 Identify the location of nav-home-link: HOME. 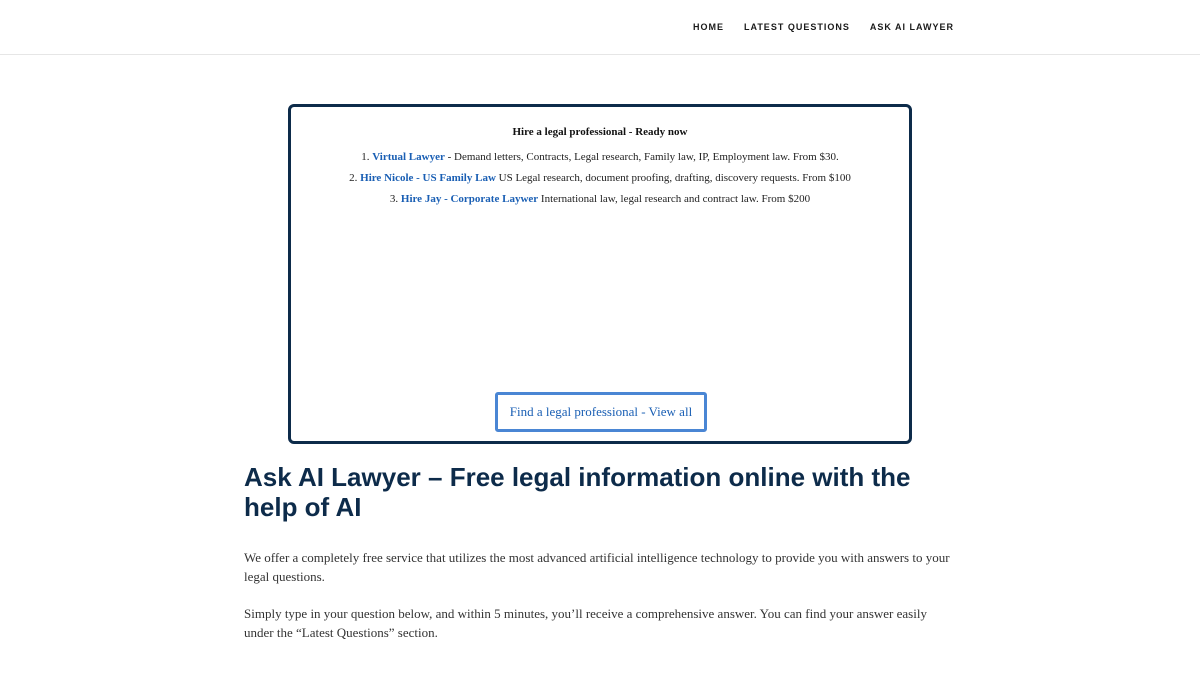
(708, 27).